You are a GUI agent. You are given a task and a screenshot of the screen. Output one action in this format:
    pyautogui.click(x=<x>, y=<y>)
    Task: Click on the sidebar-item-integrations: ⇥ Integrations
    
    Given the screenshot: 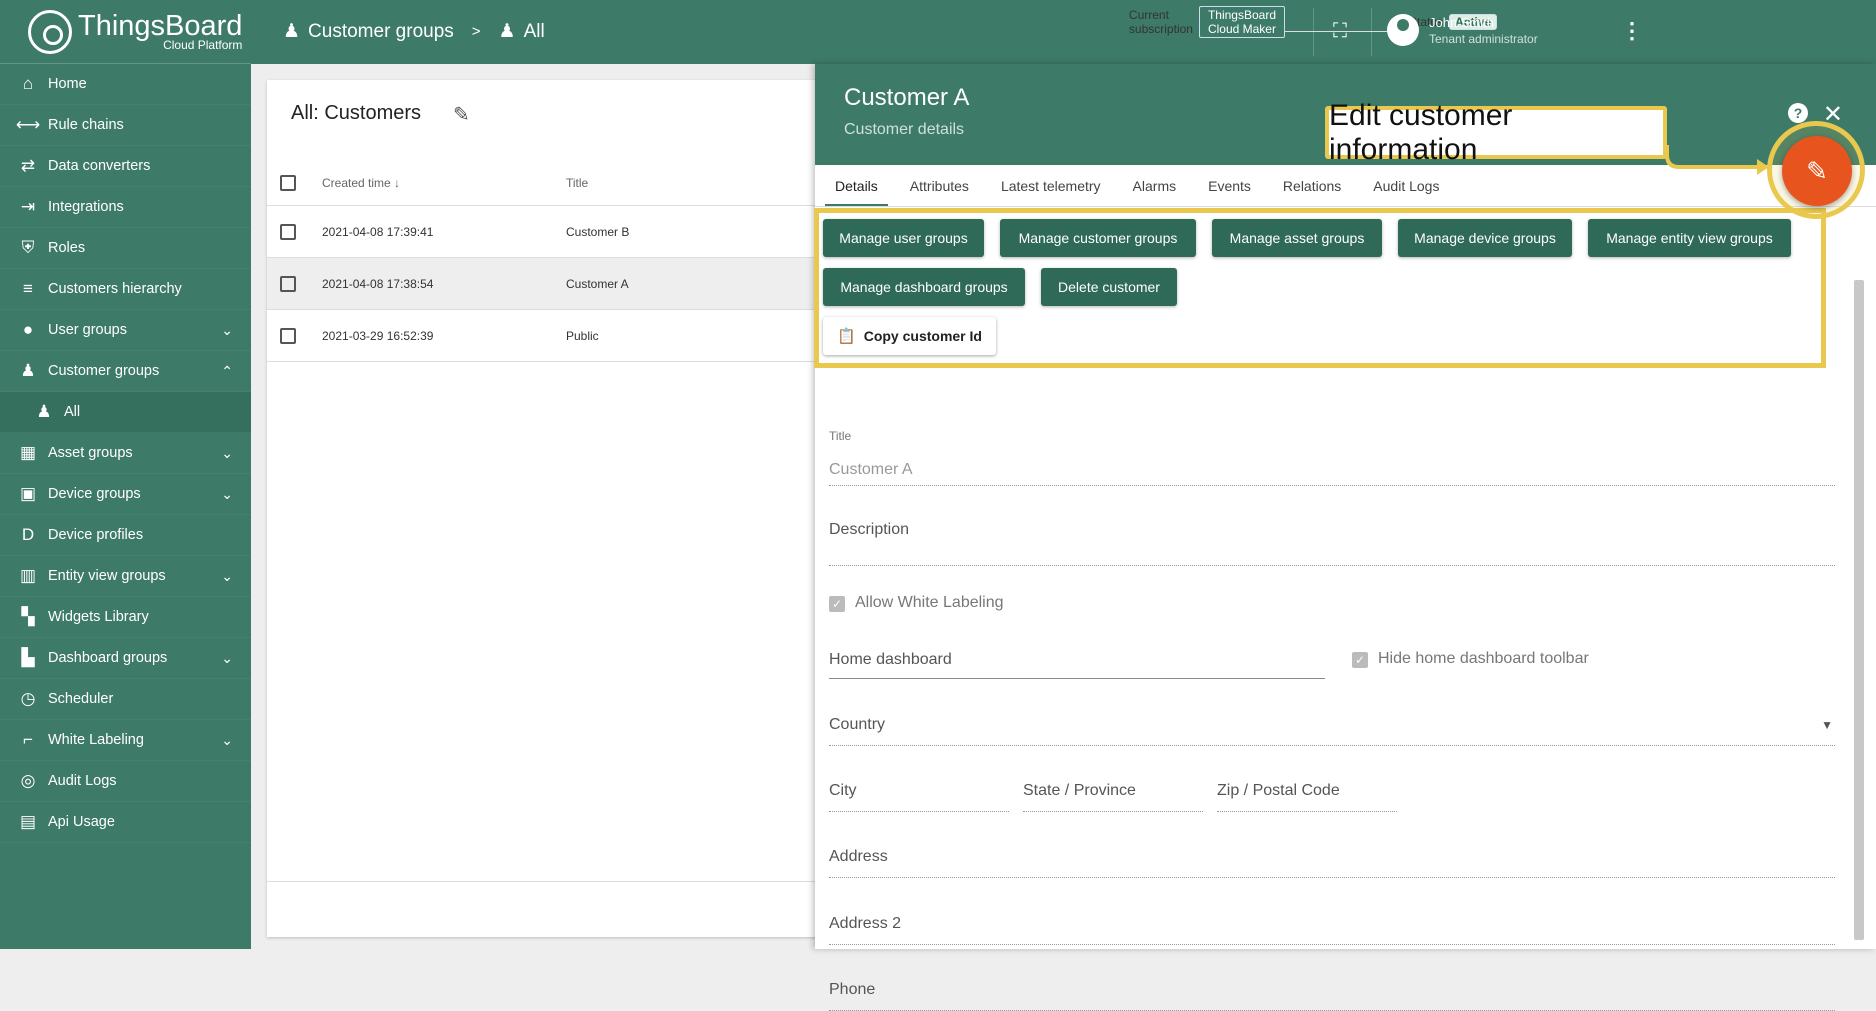 What is the action you would take?
    pyautogui.click(x=125, y=207)
    